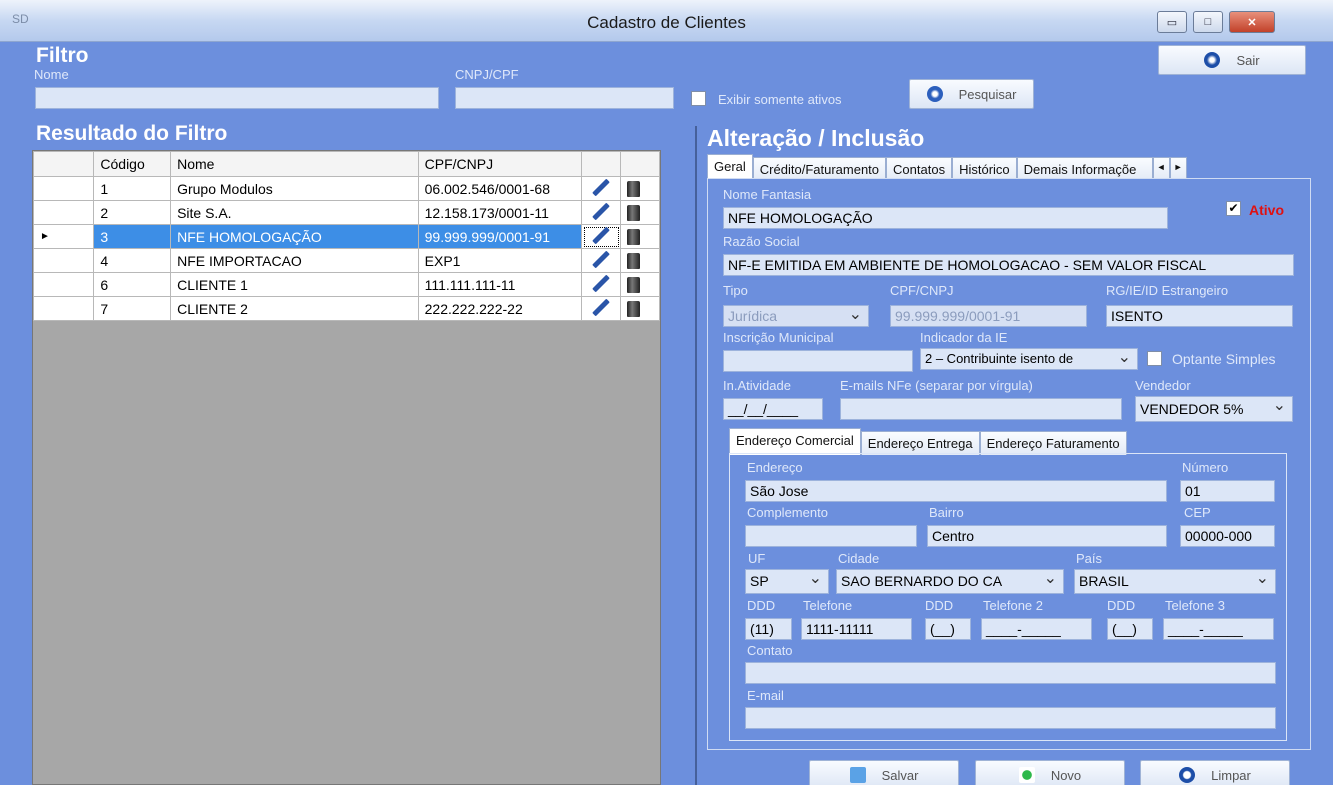 The image size is (1333, 785). What do you see at coordinates (51, 74) in the screenshot?
I see `nome-filter-label: Nome` at bounding box center [51, 74].